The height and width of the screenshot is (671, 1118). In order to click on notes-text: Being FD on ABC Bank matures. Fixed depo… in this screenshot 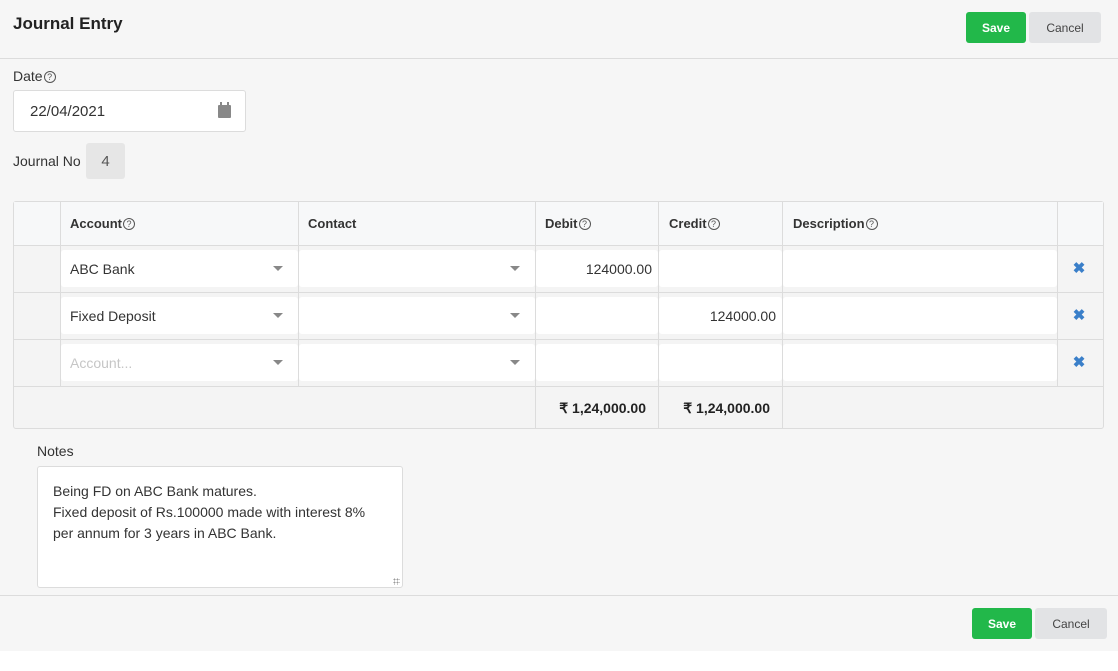, I will do `click(209, 512)`.